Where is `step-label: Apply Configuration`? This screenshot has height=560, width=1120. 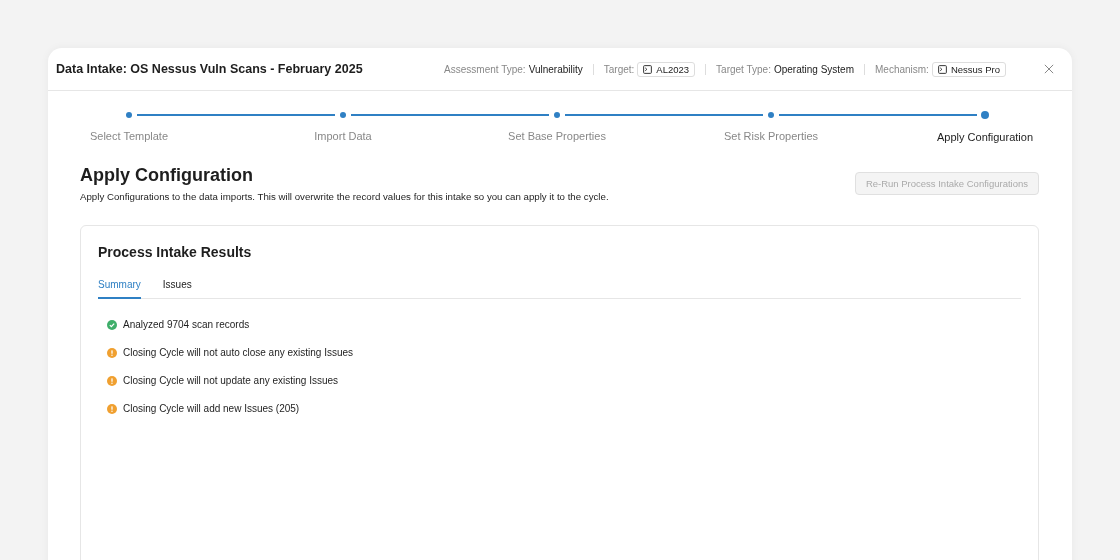 step-label: Apply Configuration is located at coordinates (985, 137).